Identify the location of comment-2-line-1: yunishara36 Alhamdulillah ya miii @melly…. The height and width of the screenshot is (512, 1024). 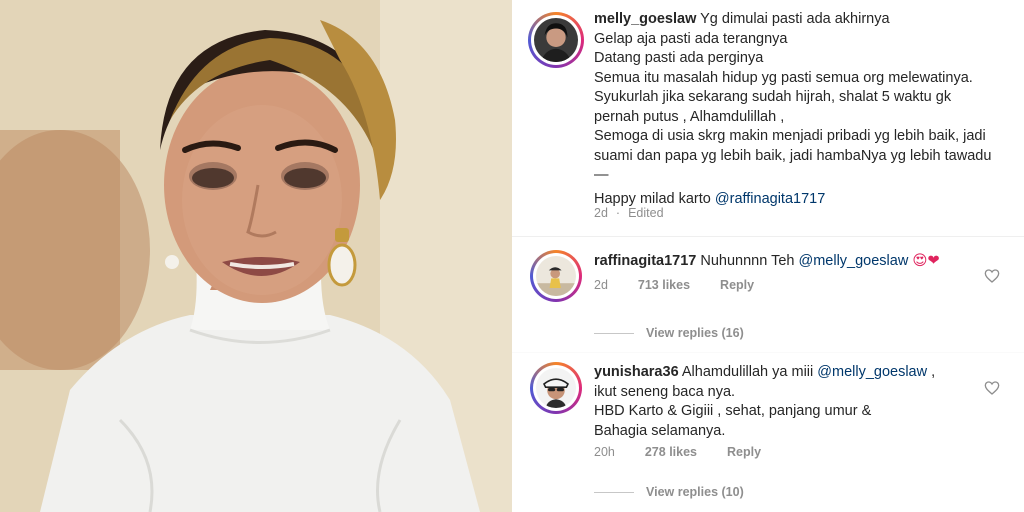
(764, 373).